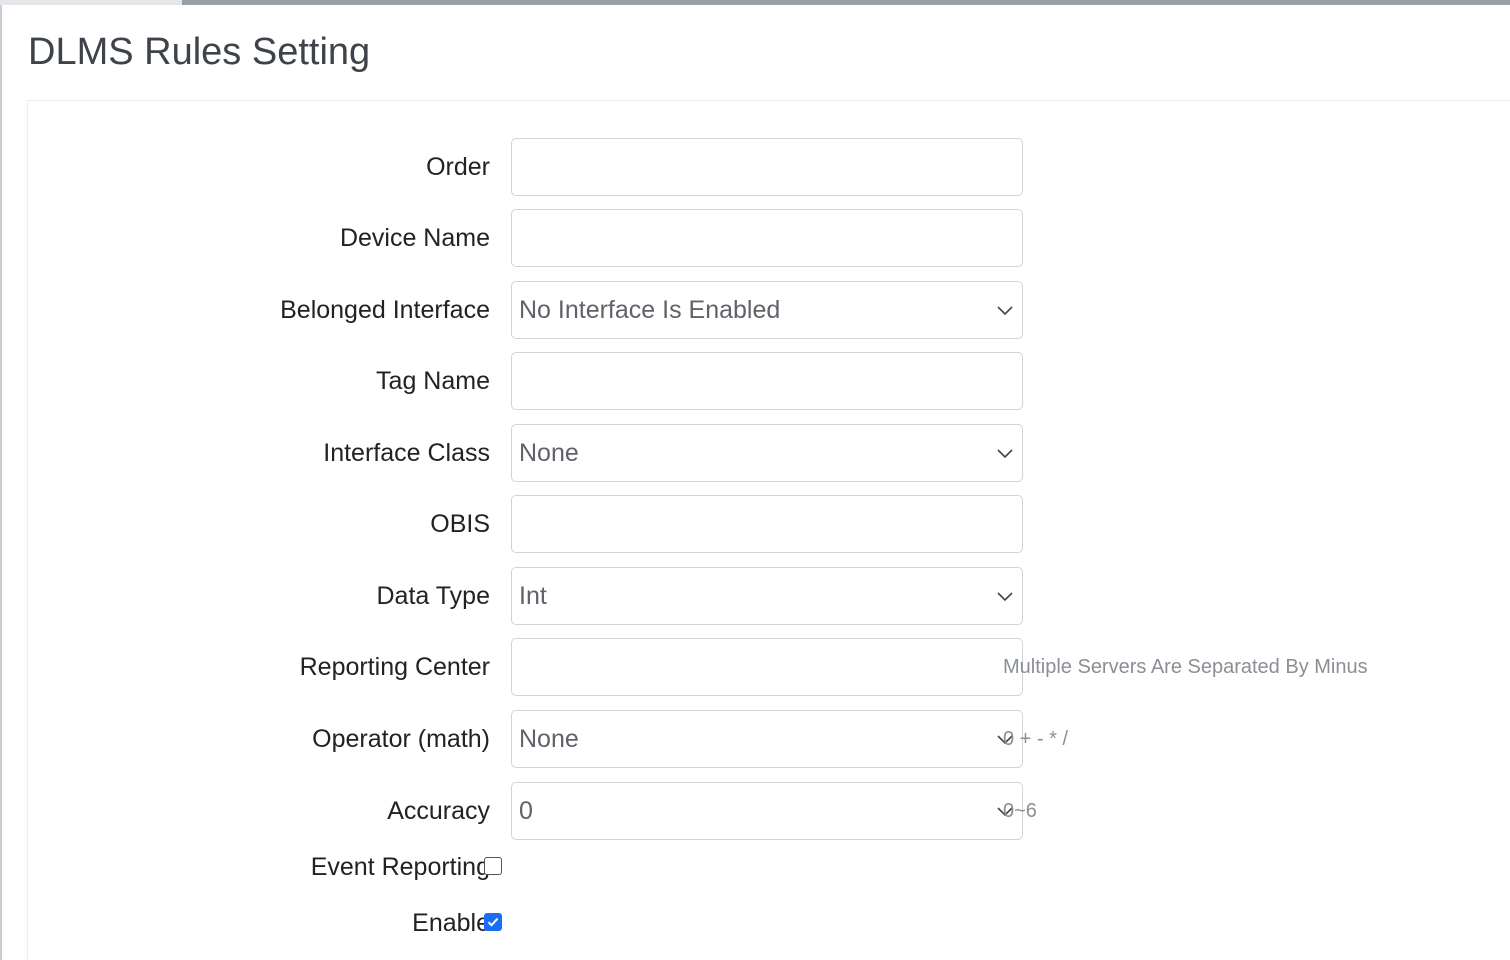 This screenshot has width=1510, height=960. Describe the element at coordinates (755, 2) in the screenshot. I see `top-strip` at that location.